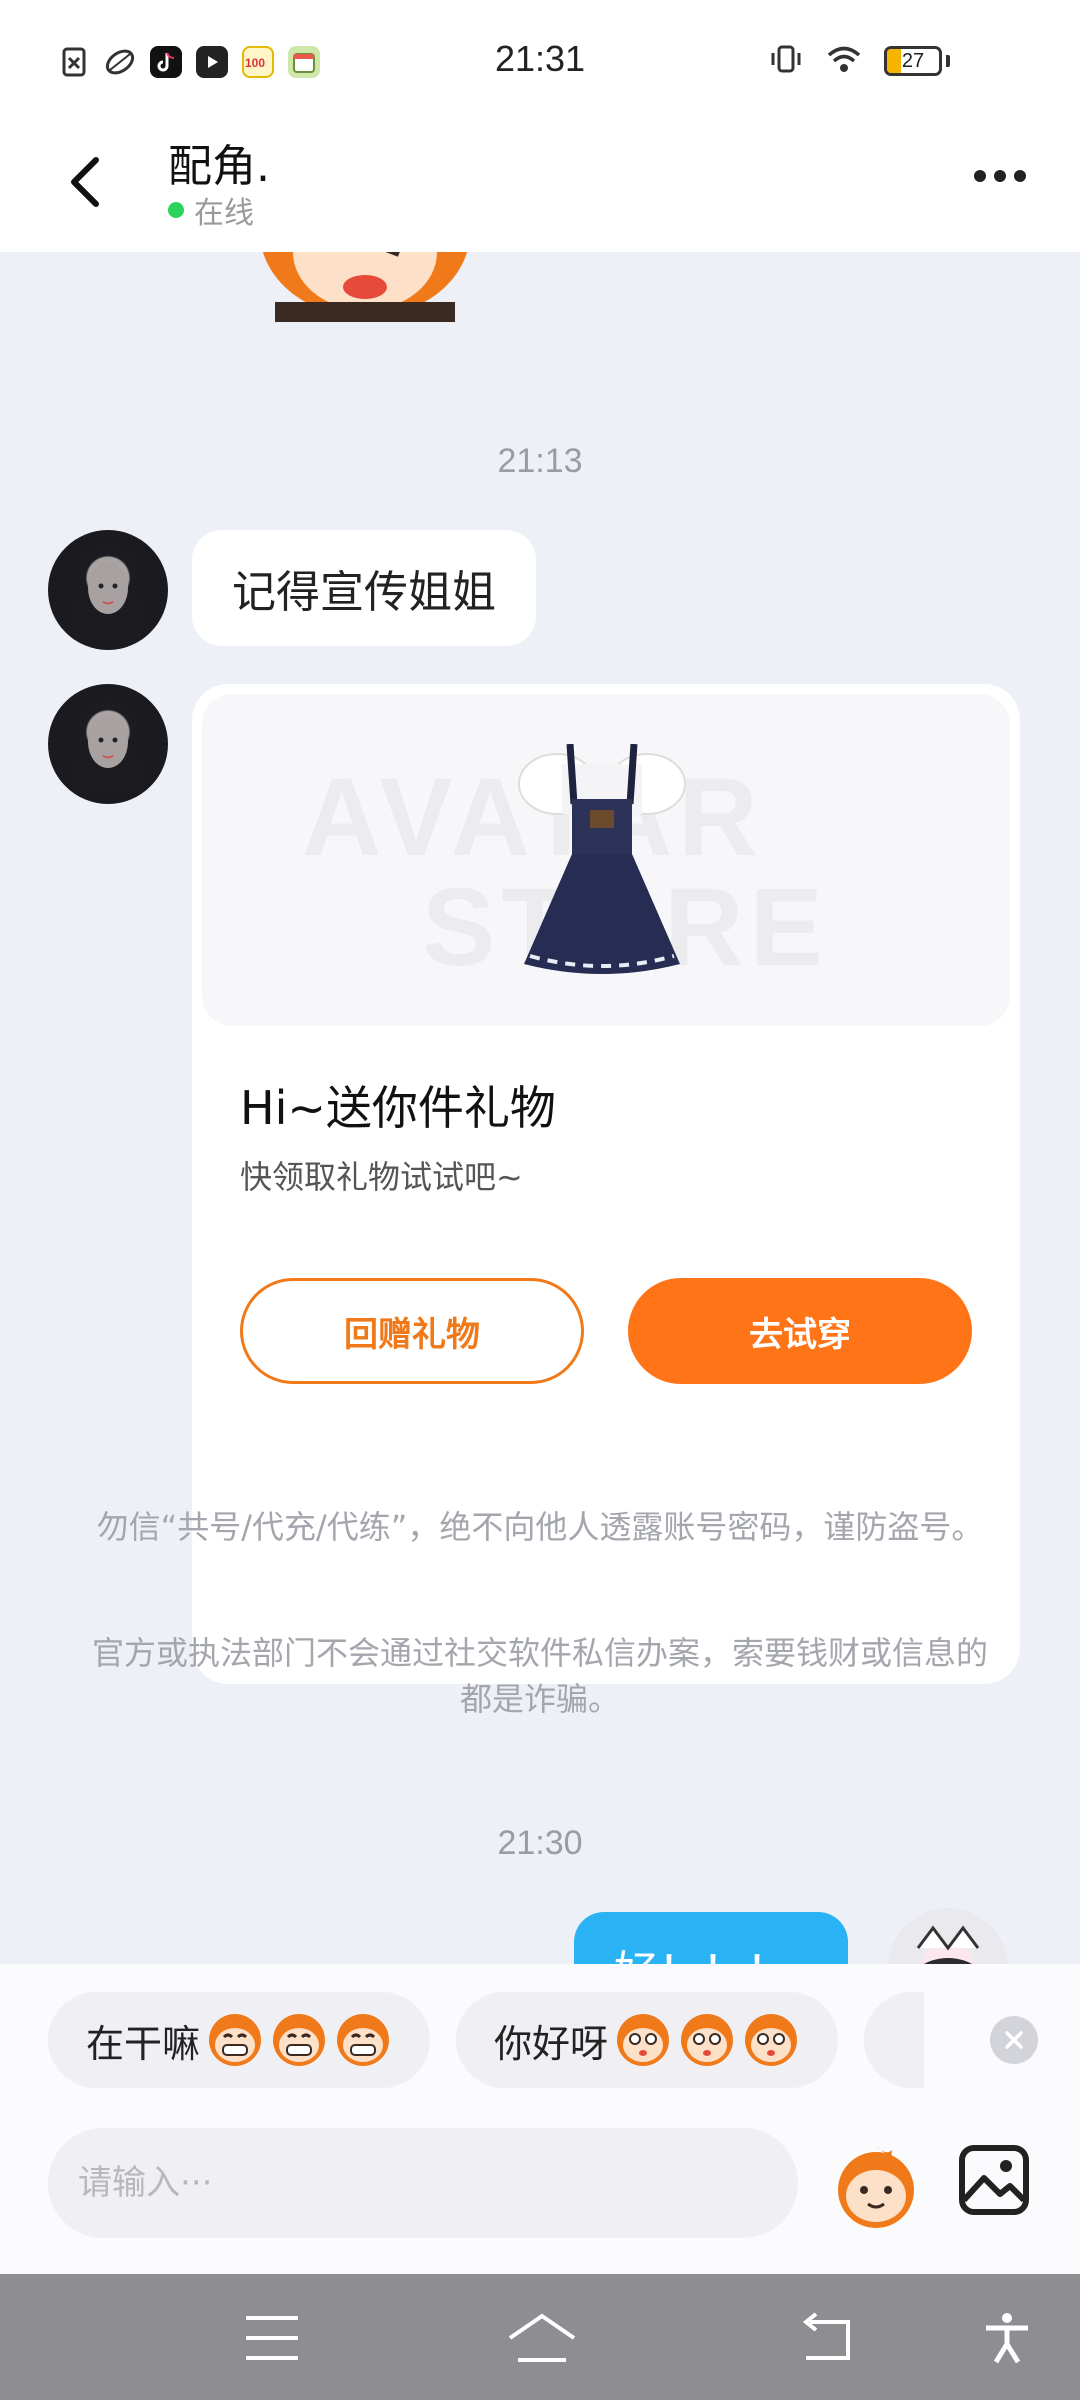 Image resolution: width=1080 pixels, height=2400 pixels. Describe the element at coordinates (800, 1331) in the screenshot. I see `try-on-button: 去试穿` at that location.